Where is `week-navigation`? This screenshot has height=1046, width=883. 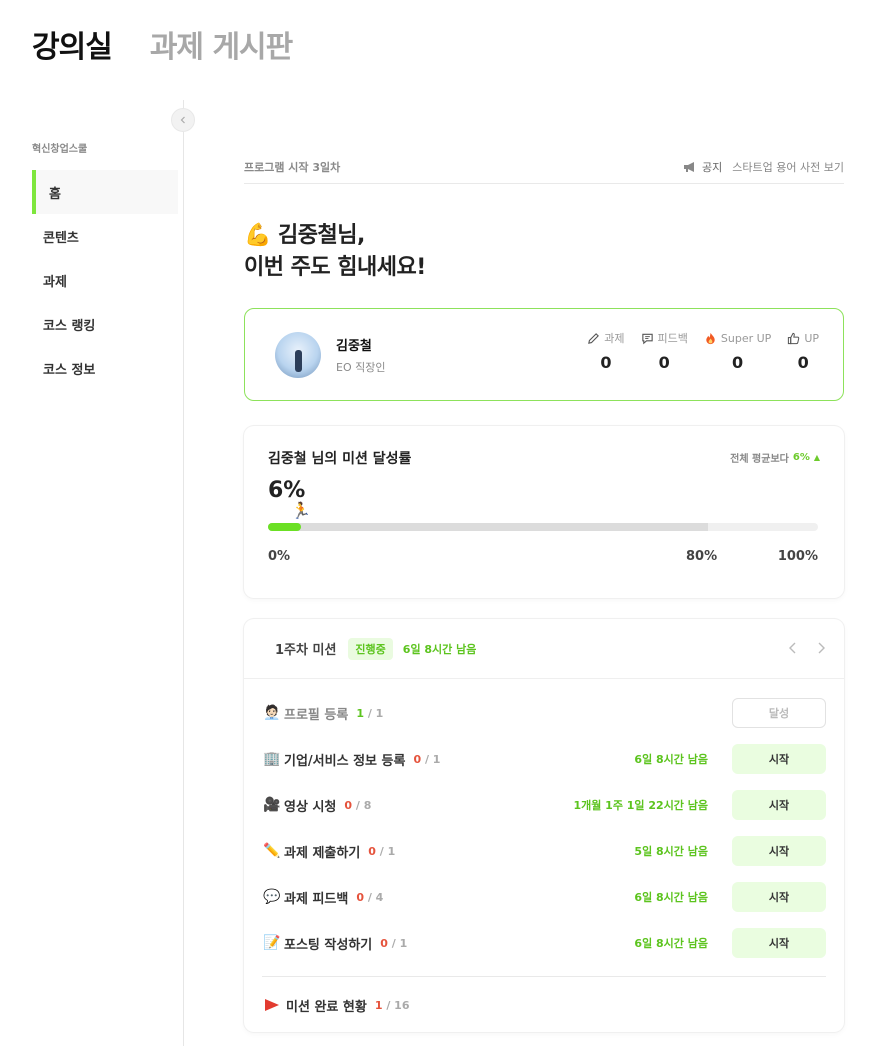 week-navigation is located at coordinates (807, 648).